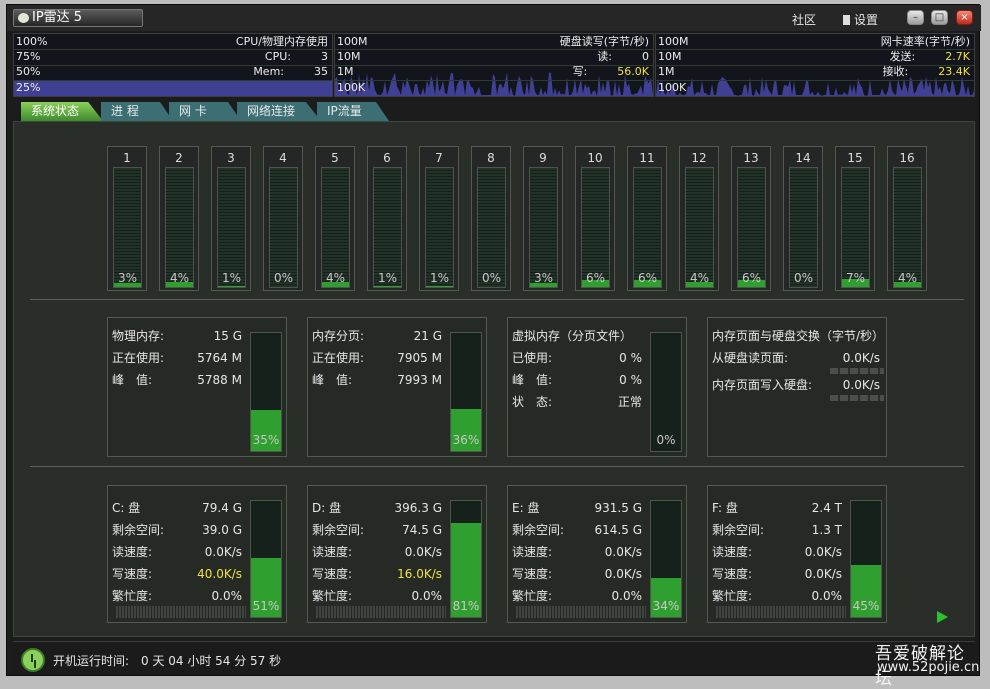 The width and height of the screenshot is (990, 689). What do you see at coordinates (857, 371) in the screenshot?
I see `page-read-meter` at bounding box center [857, 371].